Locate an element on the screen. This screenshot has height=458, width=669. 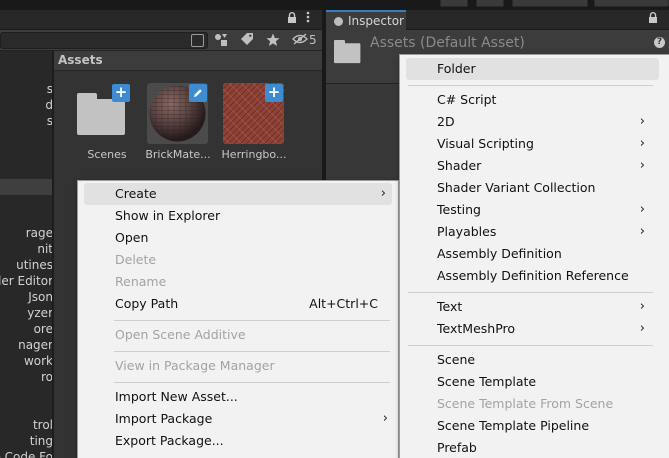
asset-label: Scenes is located at coordinates (107, 154).